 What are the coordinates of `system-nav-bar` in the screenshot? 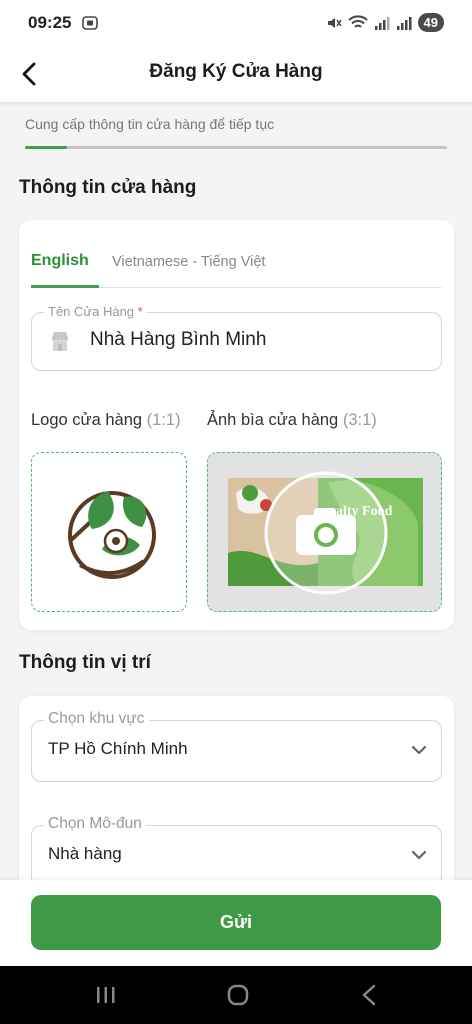 It's located at (236, 995).